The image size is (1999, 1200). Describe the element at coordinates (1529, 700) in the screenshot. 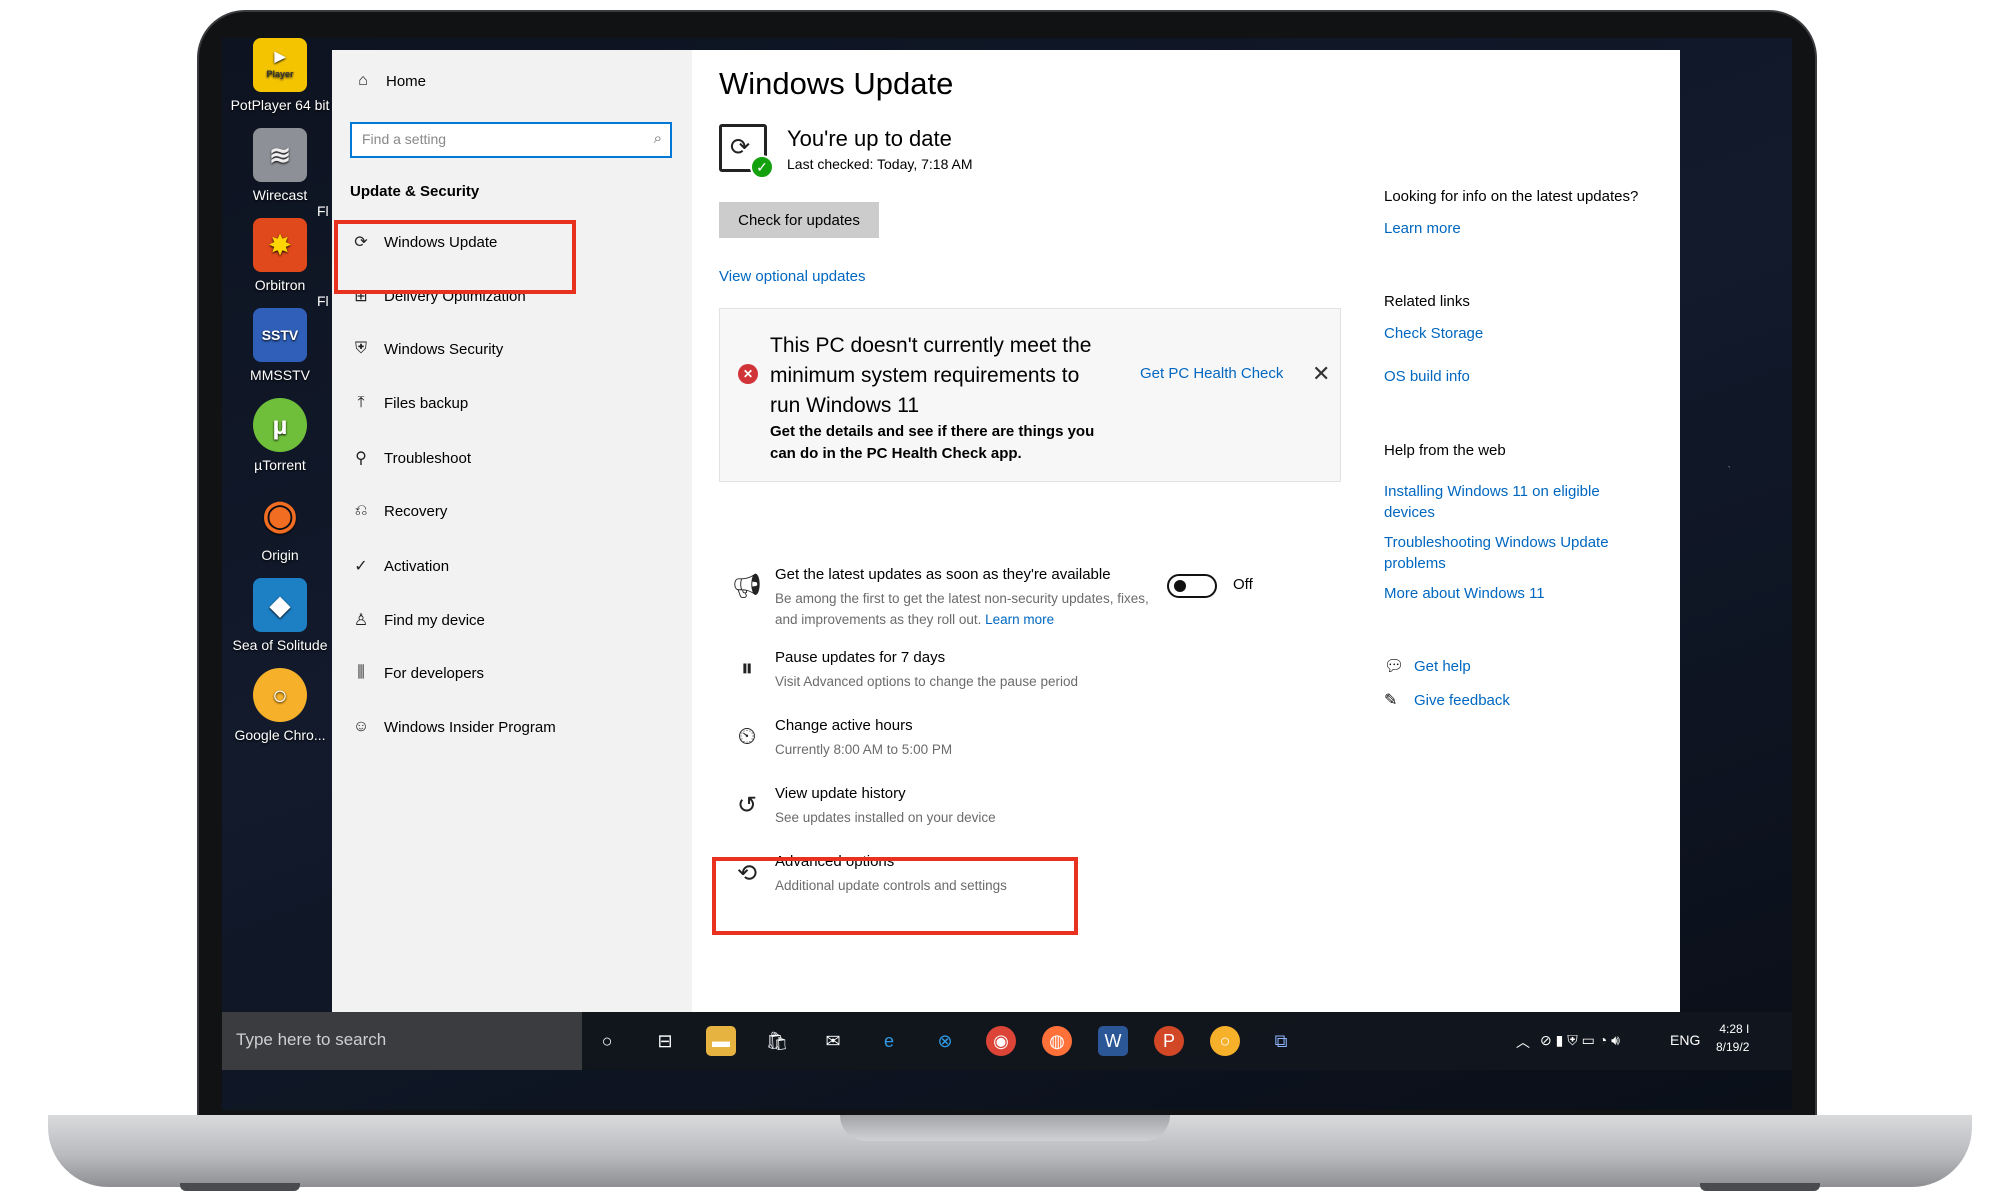

I see `give-feedback-item: ✎ Give feedback` at that location.